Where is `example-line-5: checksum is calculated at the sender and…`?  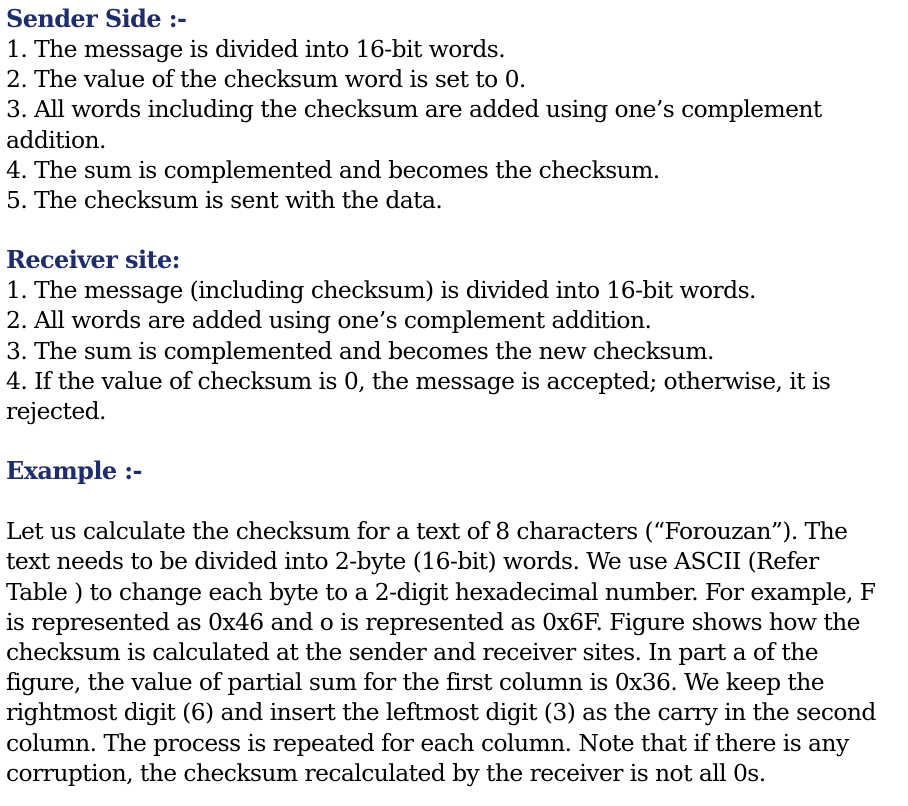
example-line-5: checksum is calculated at the sender and… is located at coordinates (412, 652).